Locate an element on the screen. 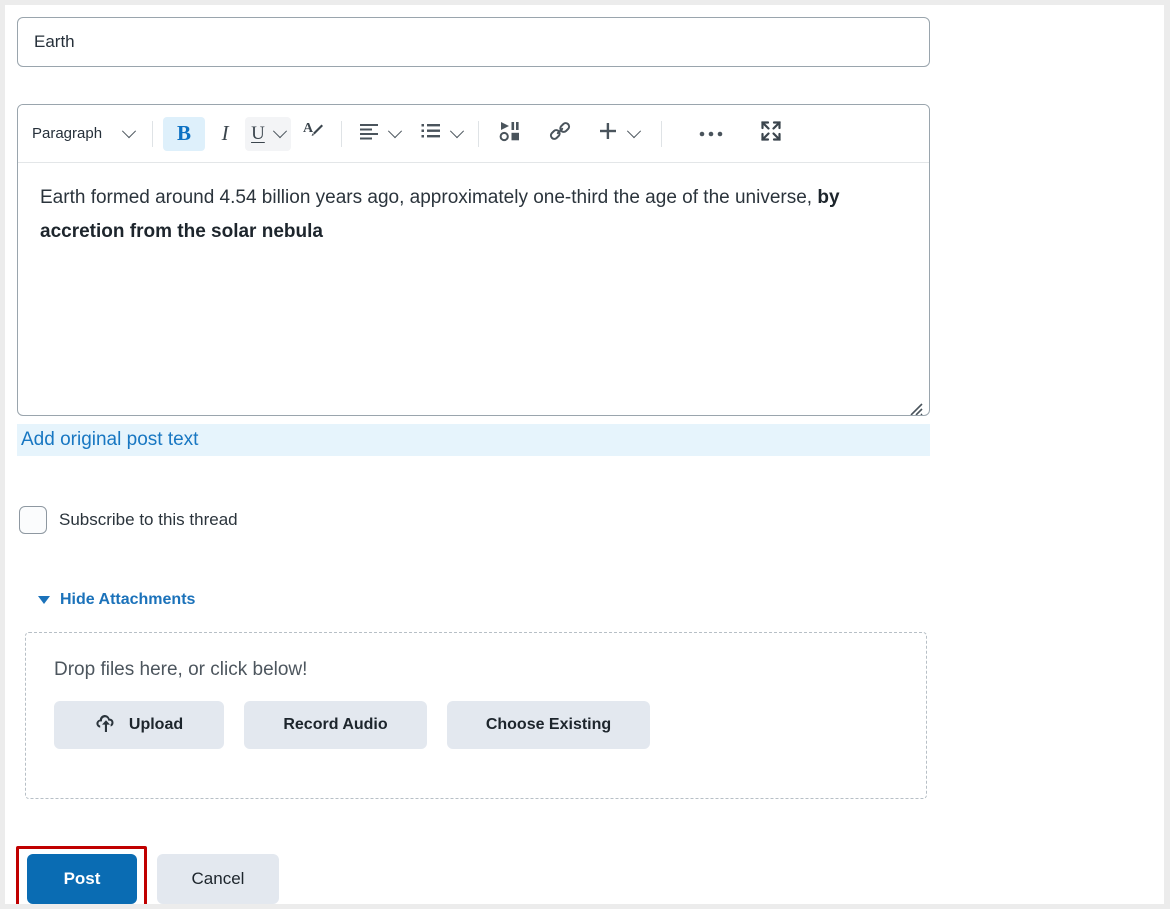 The height and width of the screenshot is (909, 1170). upload-button: Upload is located at coordinates (139, 725).